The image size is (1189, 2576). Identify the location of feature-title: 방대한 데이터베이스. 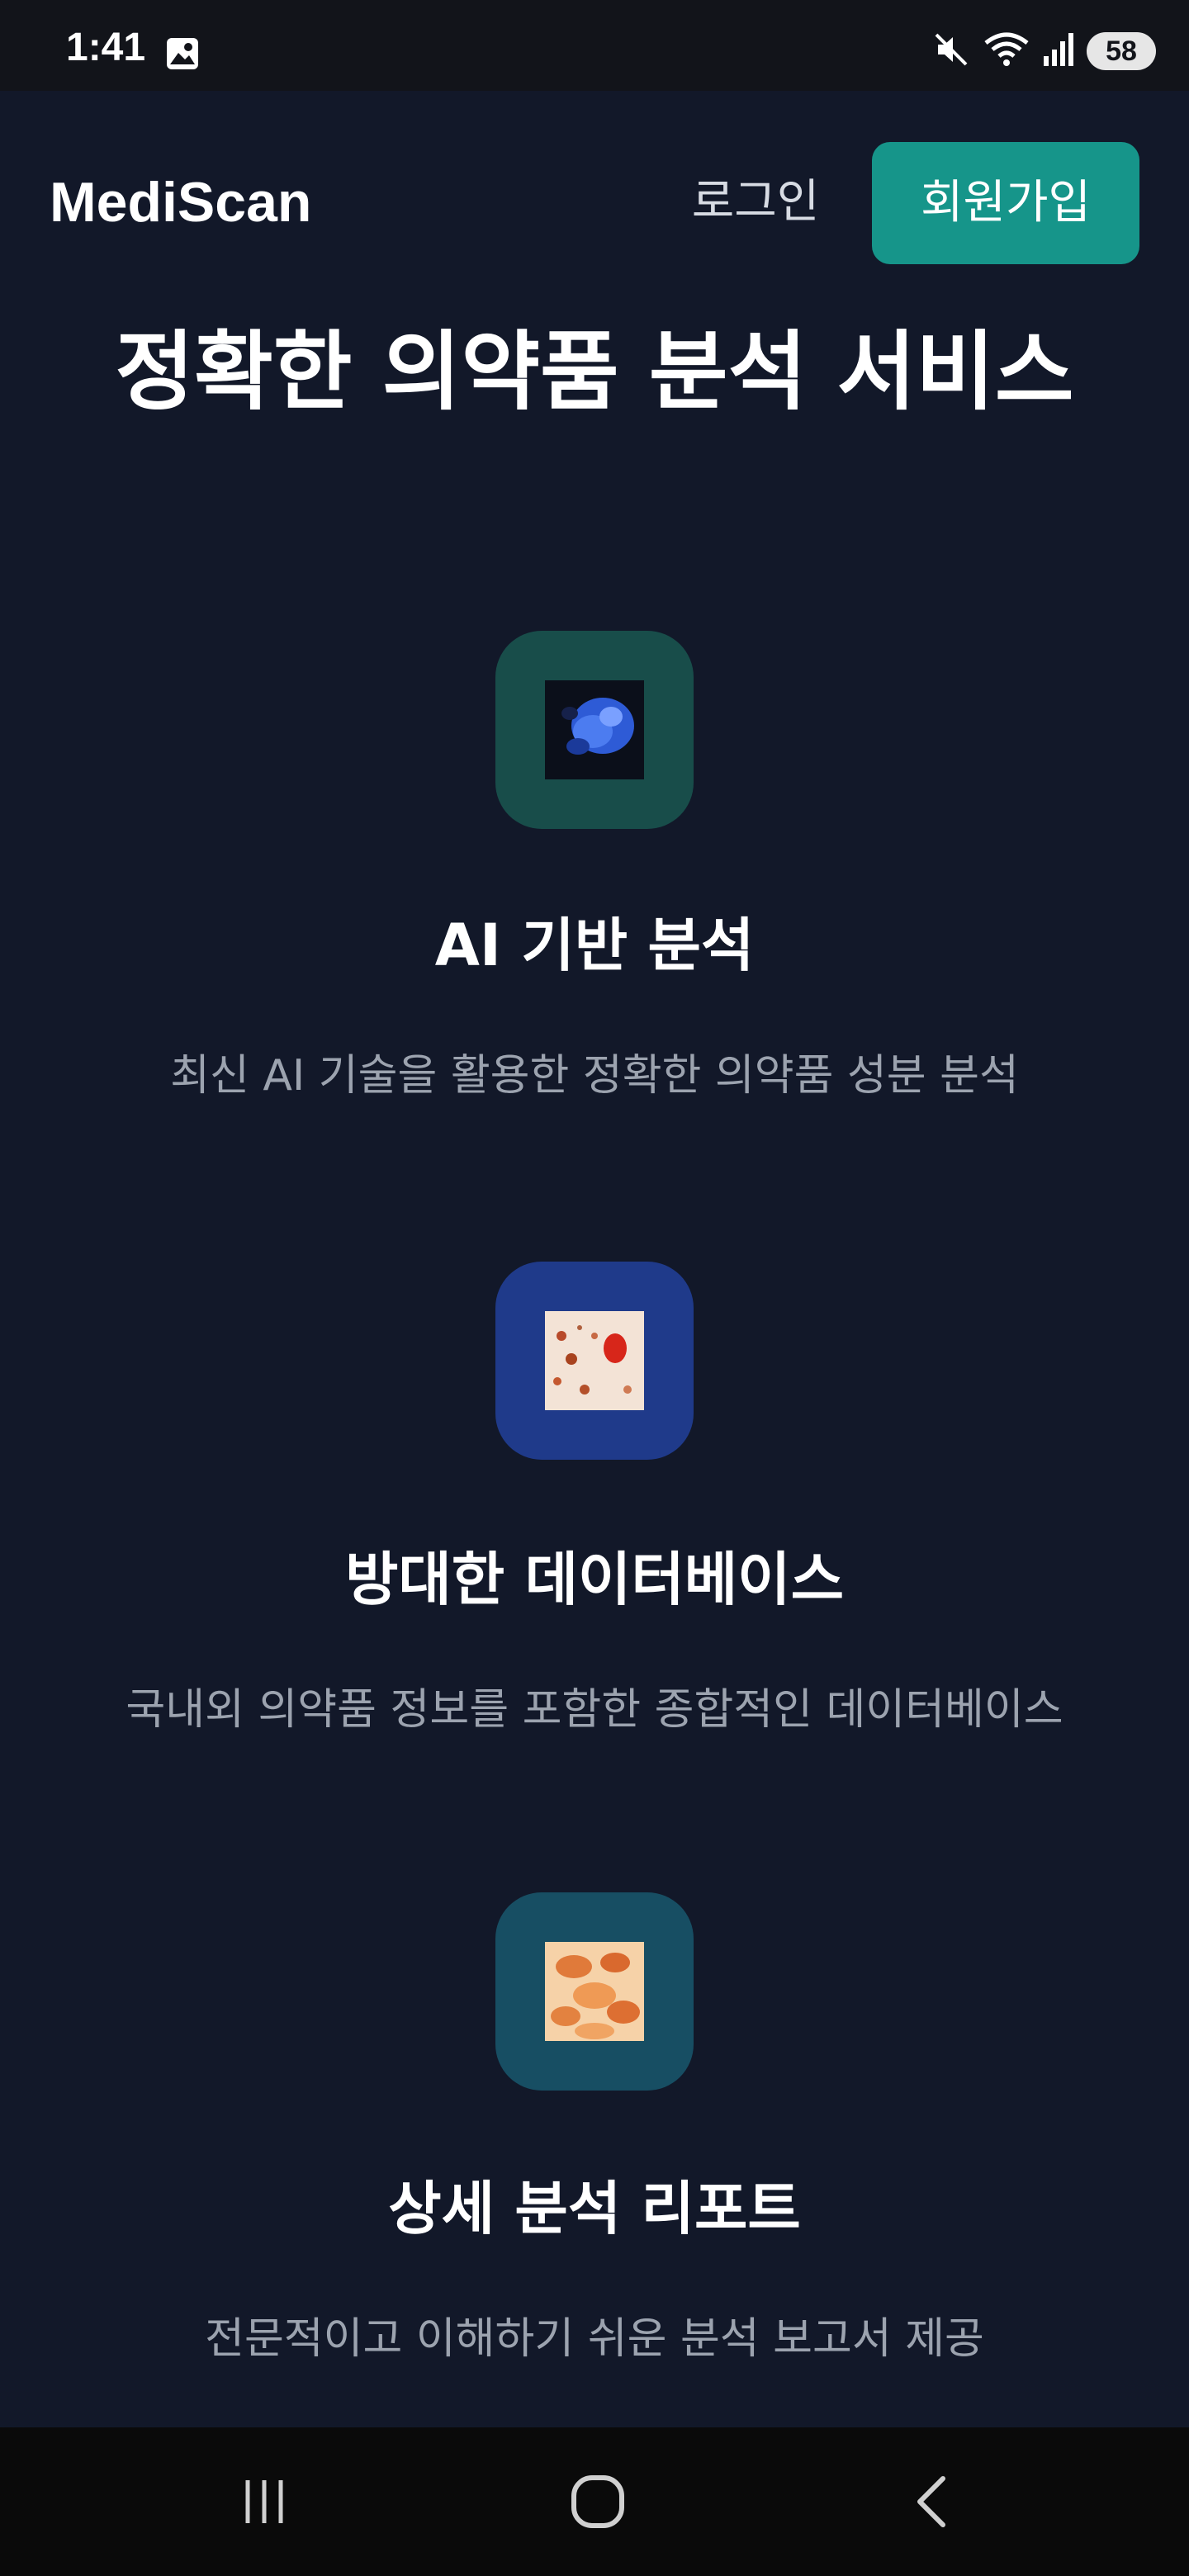
(594, 1579).